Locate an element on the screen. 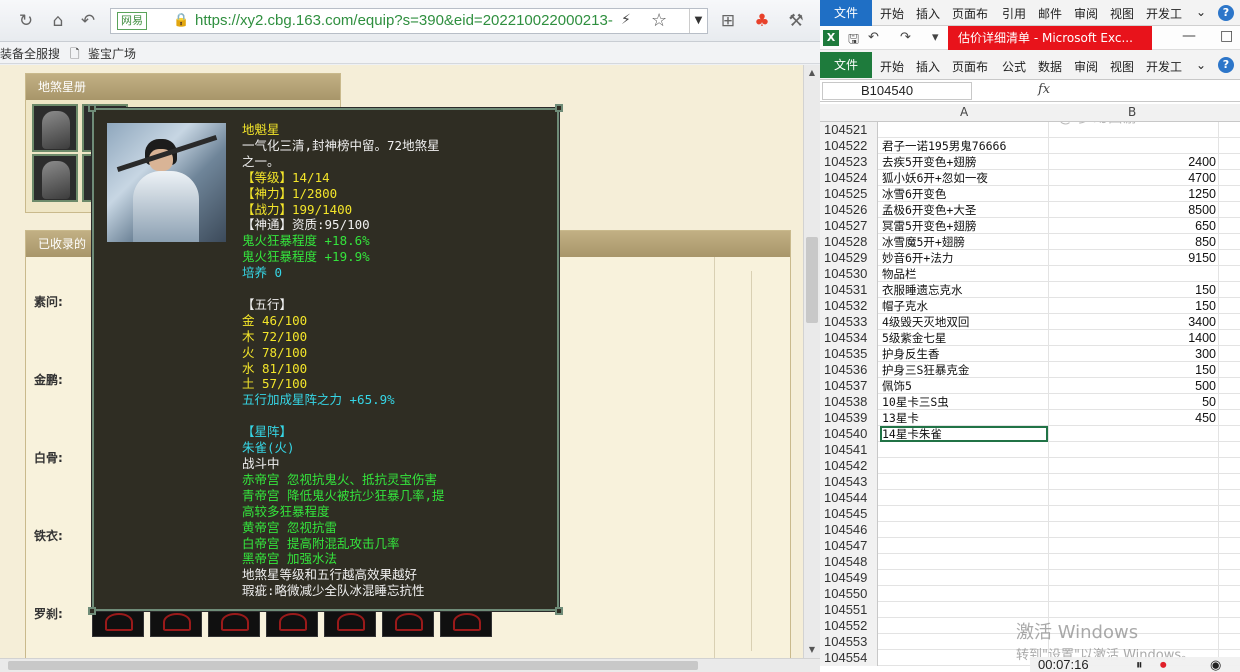 This screenshot has width=1240, height=672. cell-b: 300 is located at coordinates (1133, 354).